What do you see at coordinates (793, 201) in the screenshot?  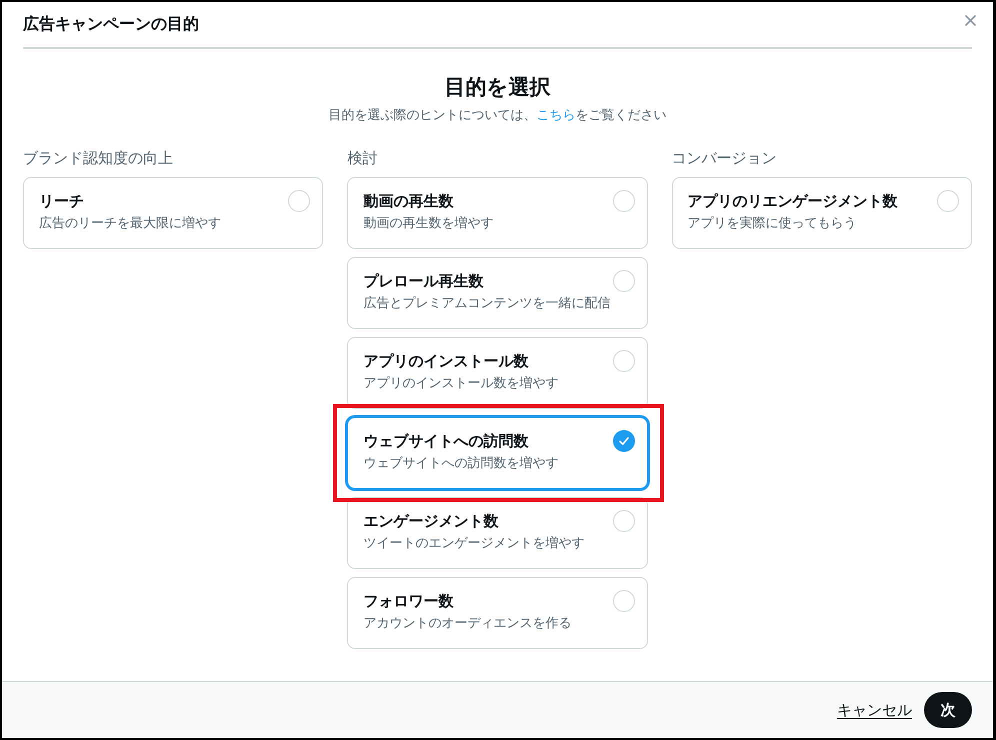 I see `option-title: アプリのリエンゲージメント数` at bounding box center [793, 201].